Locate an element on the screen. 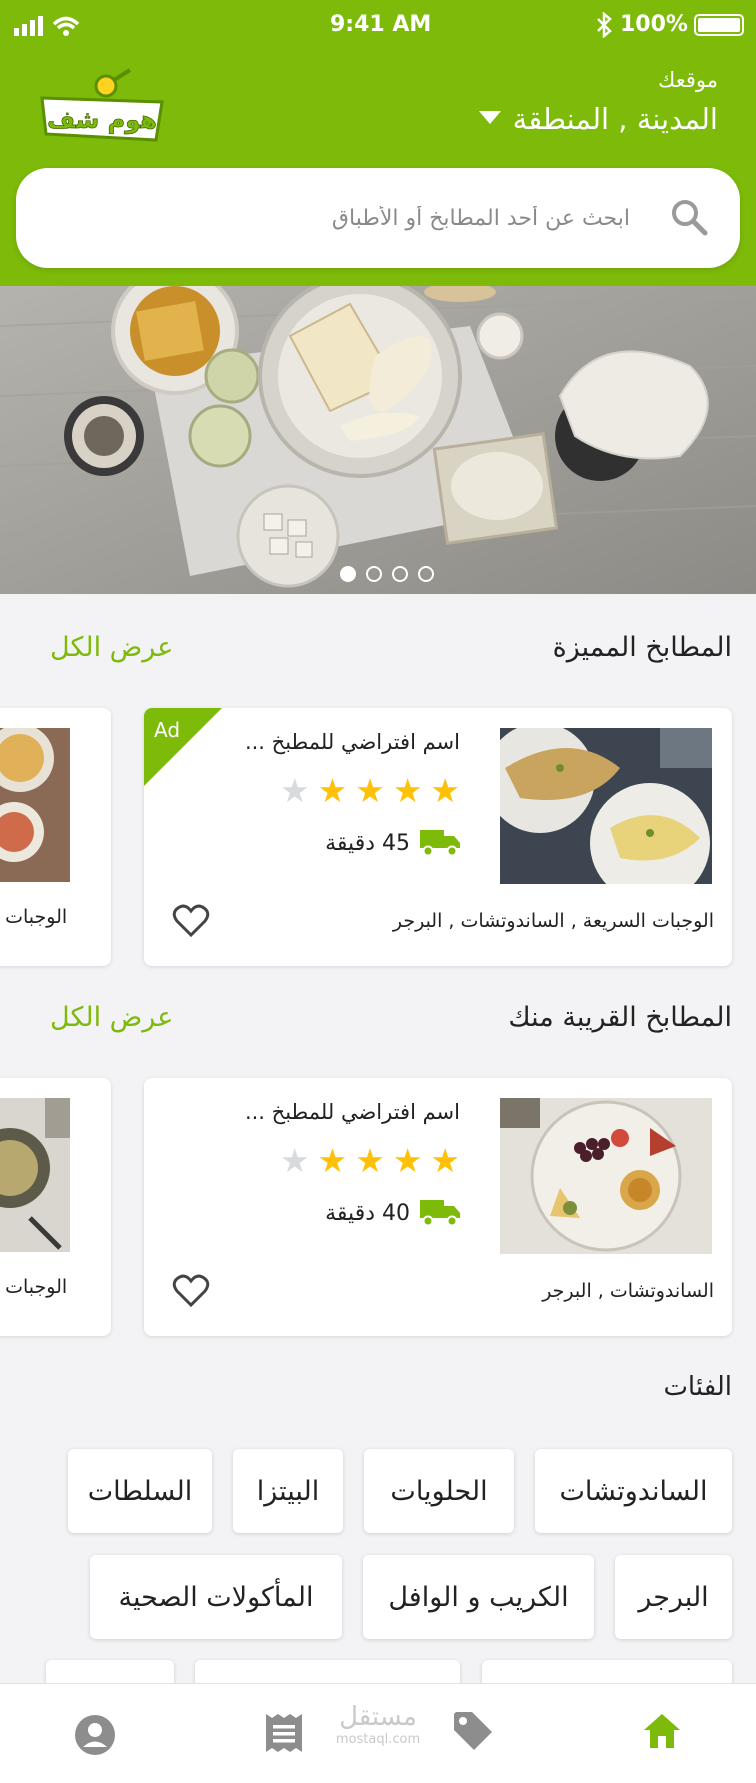  battery-percent: 100% is located at coordinates (654, 24).